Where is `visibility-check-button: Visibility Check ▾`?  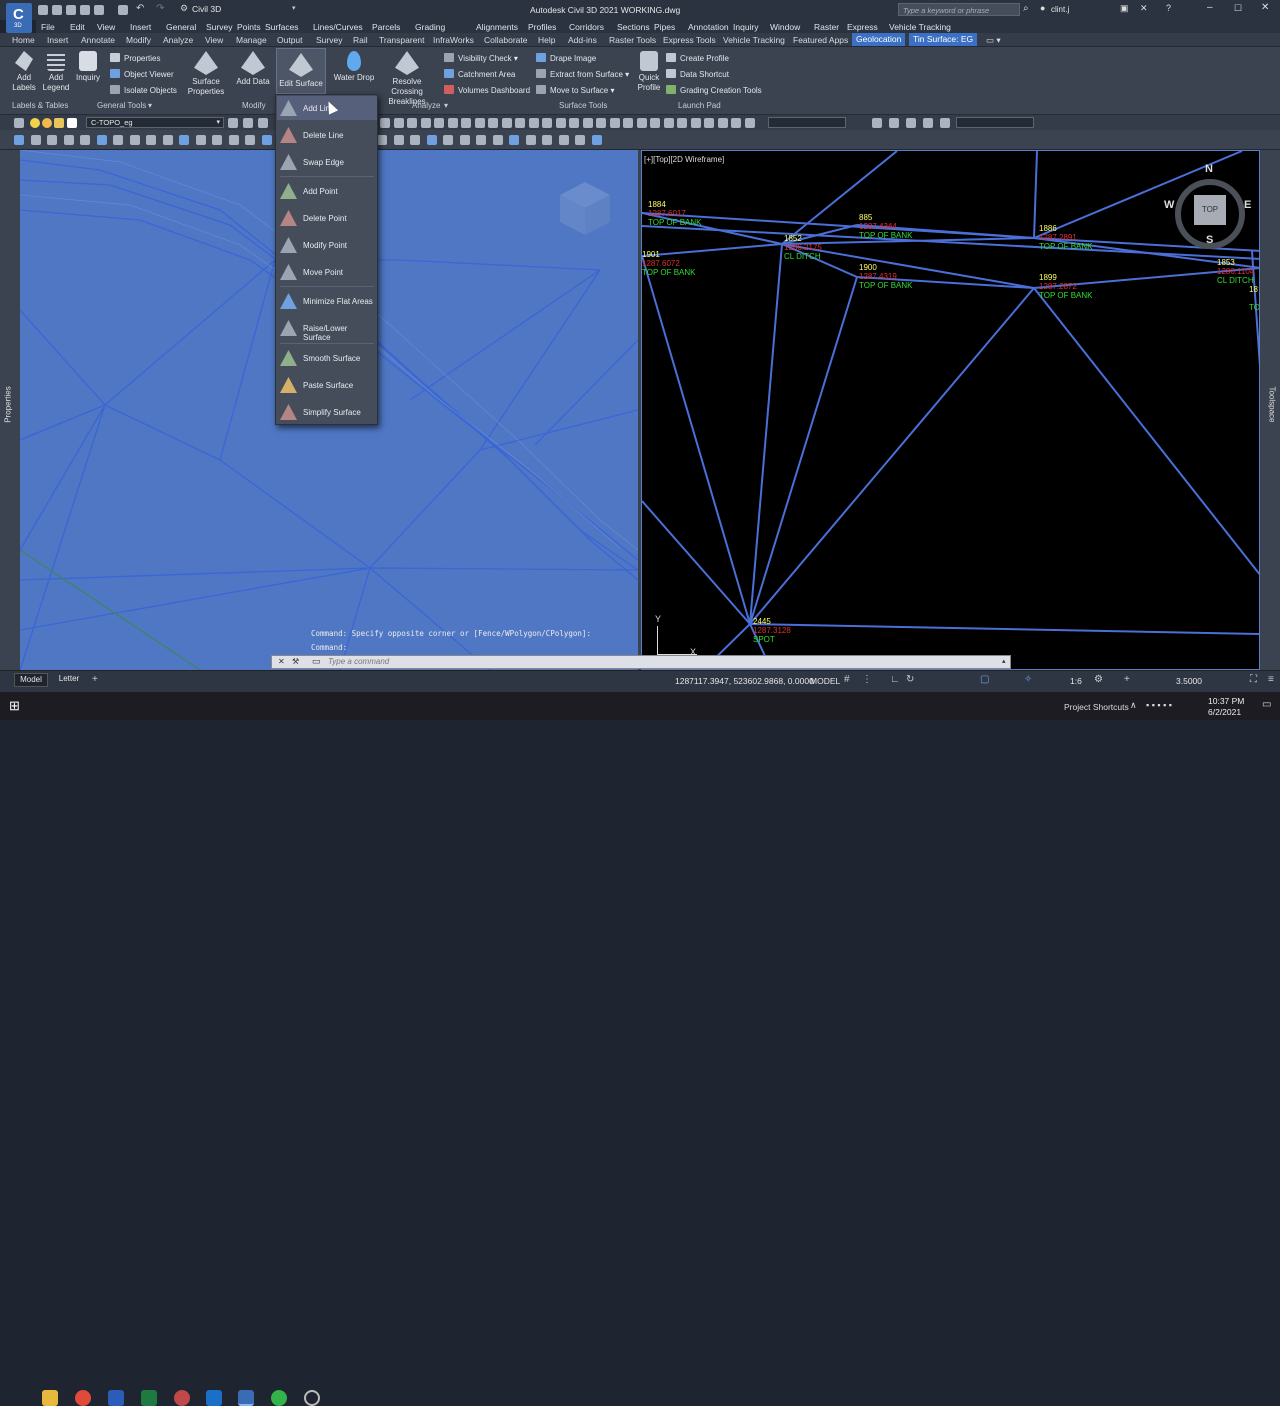 visibility-check-button: Visibility Check ▾ is located at coordinates (481, 58).